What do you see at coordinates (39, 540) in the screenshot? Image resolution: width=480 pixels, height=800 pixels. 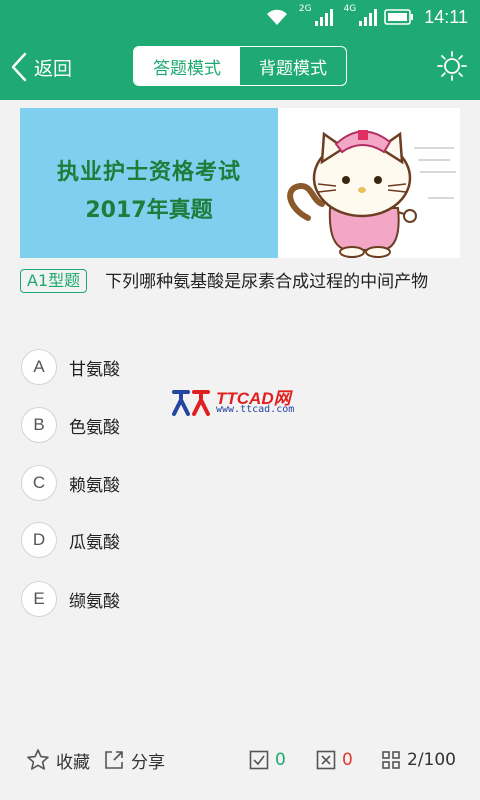 I see `option-letter: D` at bounding box center [39, 540].